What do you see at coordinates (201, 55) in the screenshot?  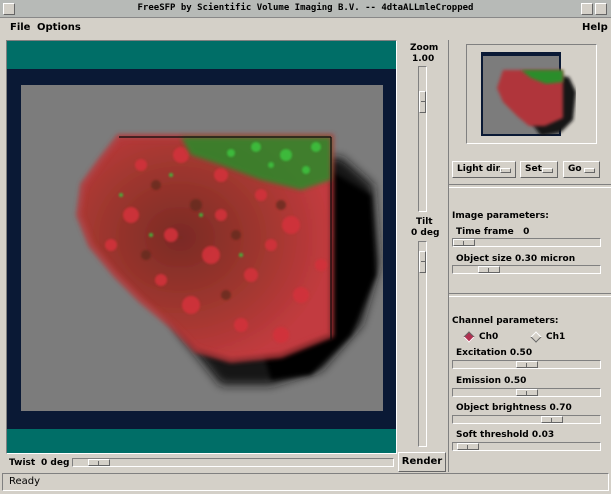 I see `viewport-top-band` at bounding box center [201, 55].